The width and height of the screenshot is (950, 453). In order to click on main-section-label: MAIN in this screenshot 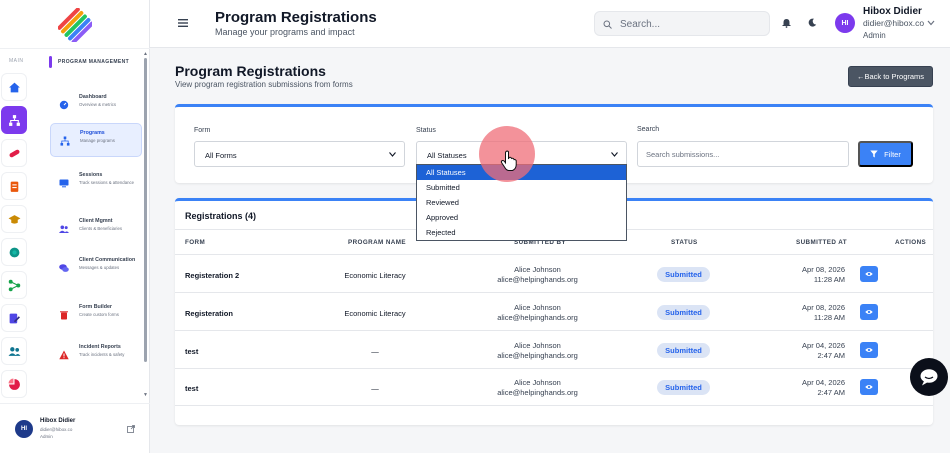, I will do `click(16, 61)`.